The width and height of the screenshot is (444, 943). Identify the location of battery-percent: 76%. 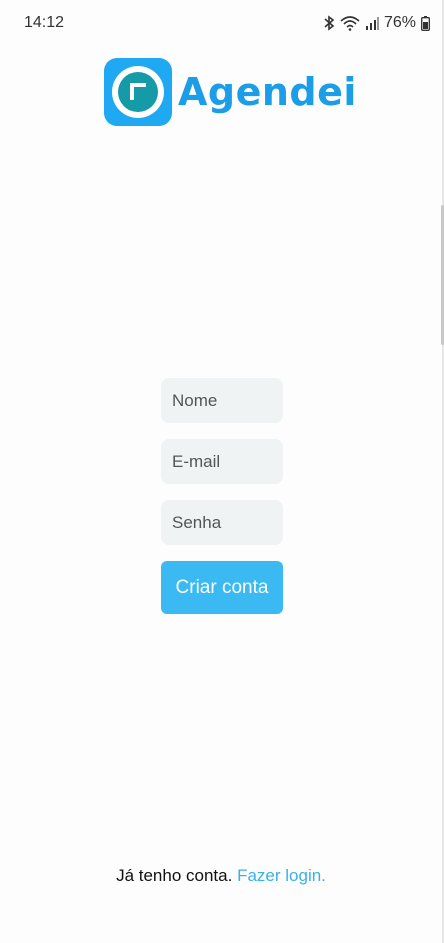
(399, 22).